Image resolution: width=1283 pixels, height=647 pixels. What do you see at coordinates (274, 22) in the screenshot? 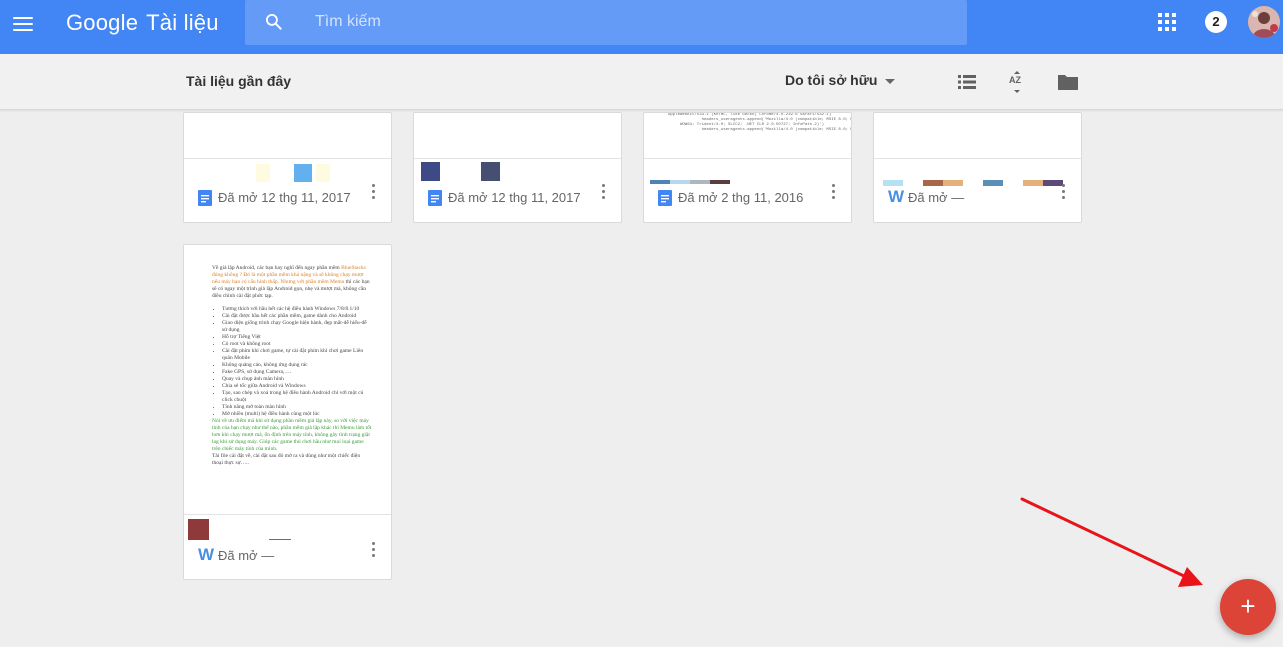
I see `search-icon` at bounding box center [274, 22].